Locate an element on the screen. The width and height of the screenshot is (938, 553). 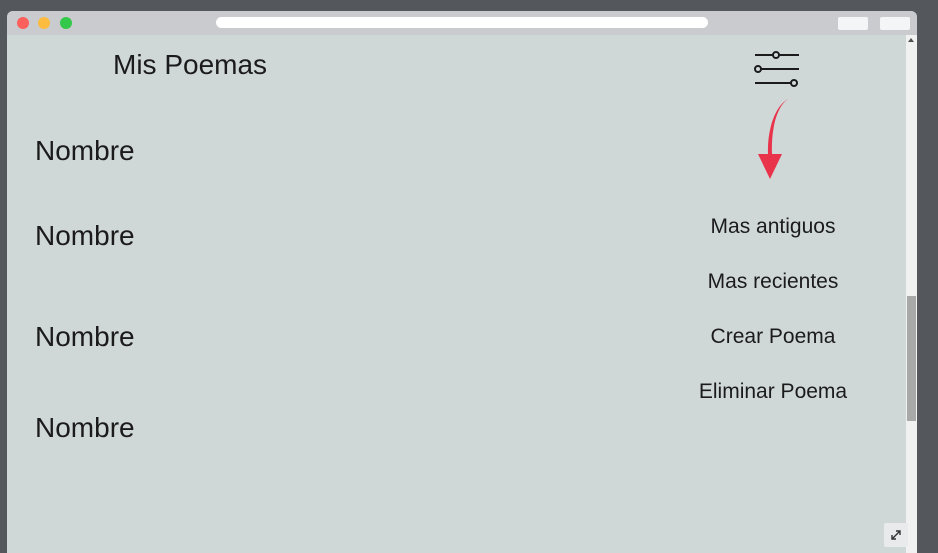
menu-item-mas-antiguos: Mas antiguos is located at coordinates (773, 227).